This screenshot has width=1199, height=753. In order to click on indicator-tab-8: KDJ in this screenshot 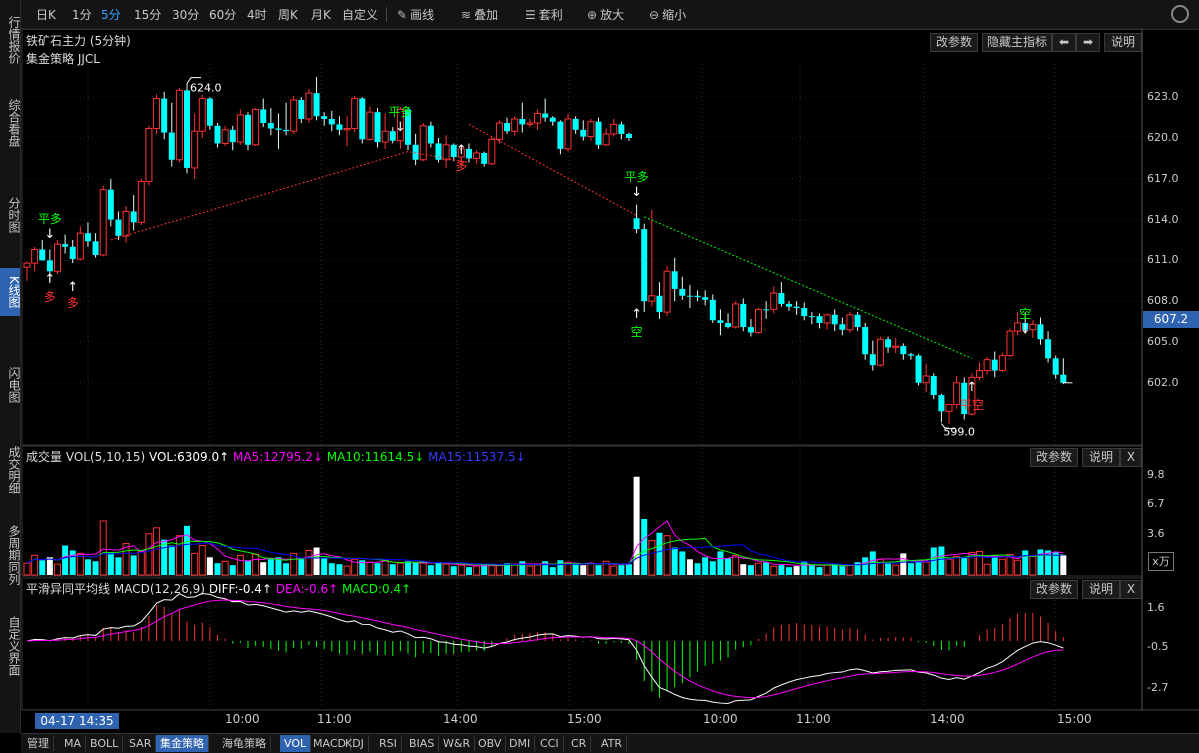, I will do `click(355, 743)`.